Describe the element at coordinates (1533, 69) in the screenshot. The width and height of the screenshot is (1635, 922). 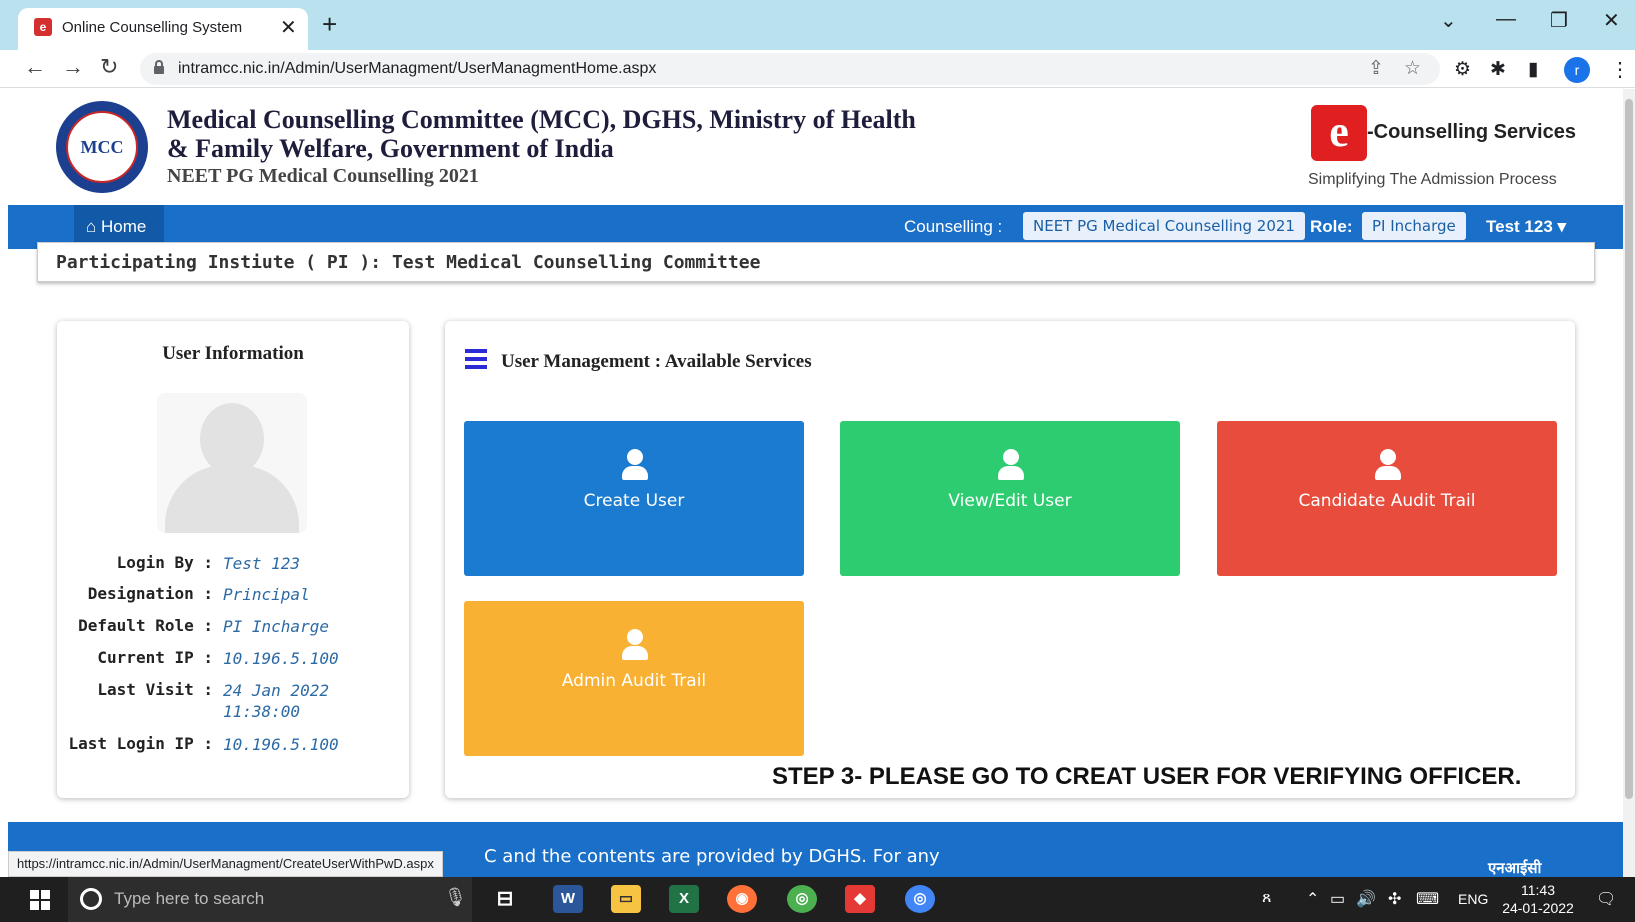
I see `side-panel-icon: ▮` at that location.